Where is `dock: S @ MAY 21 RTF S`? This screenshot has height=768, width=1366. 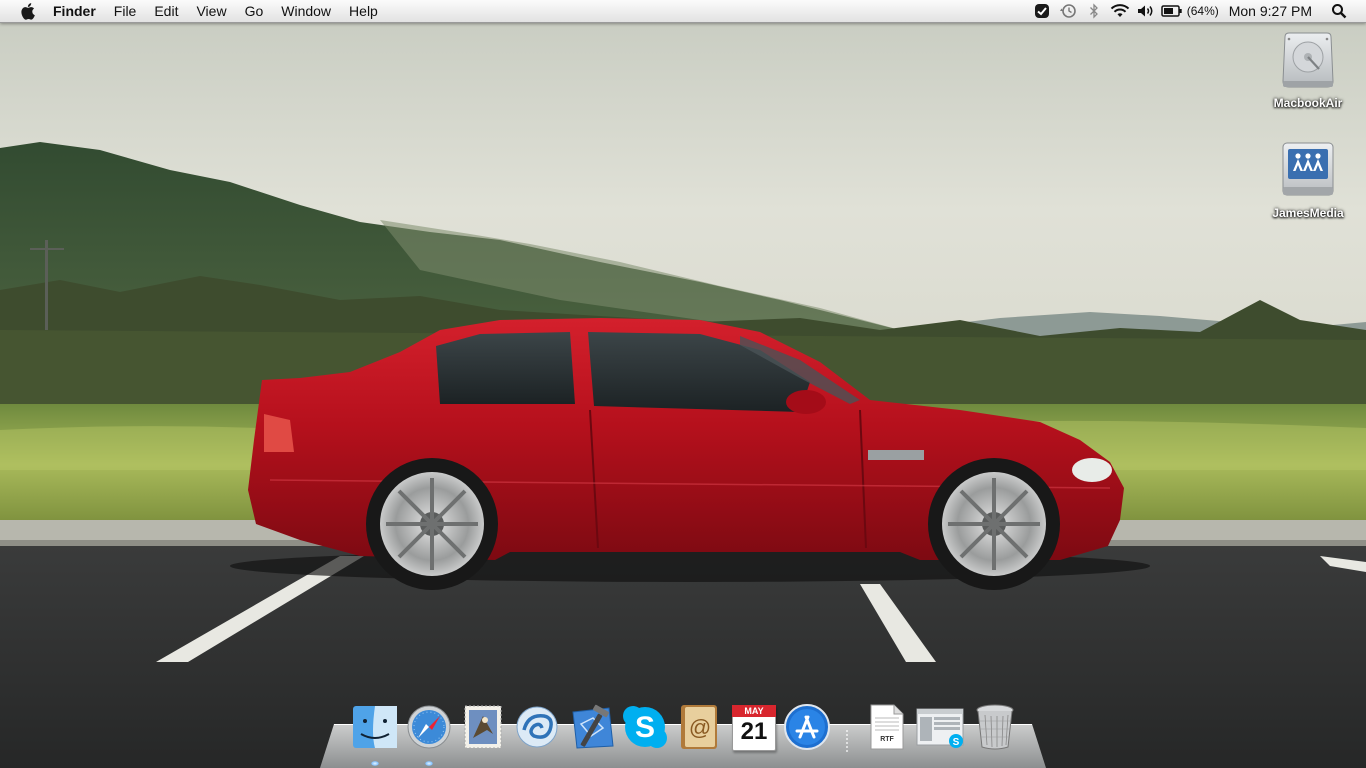 dock: S @ MAY 21 RTF S is located at coordinates (685, 732).